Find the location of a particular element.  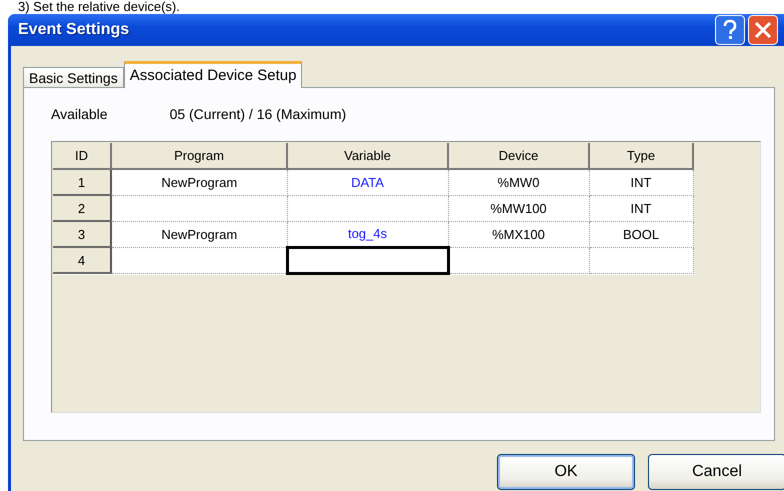

table-cell: tog_4s is located at coordinates (367, 234).